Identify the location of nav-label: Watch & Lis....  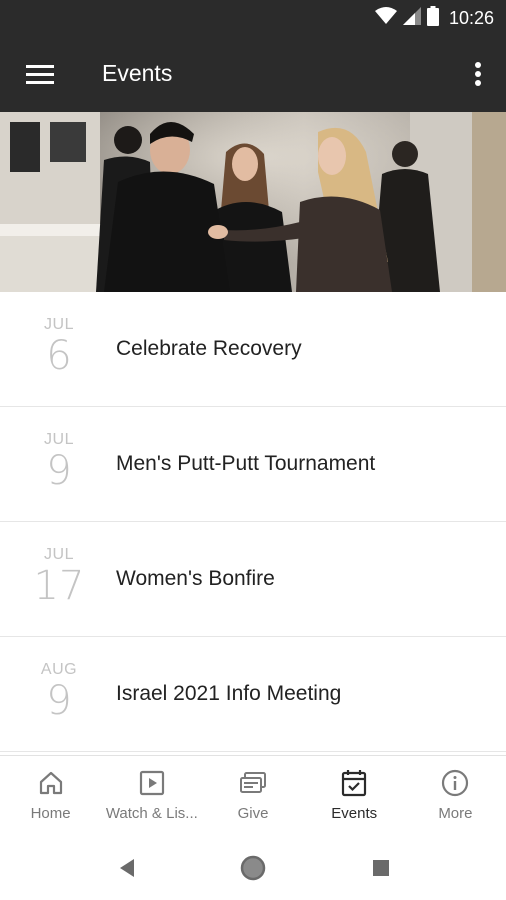
(151, 813).